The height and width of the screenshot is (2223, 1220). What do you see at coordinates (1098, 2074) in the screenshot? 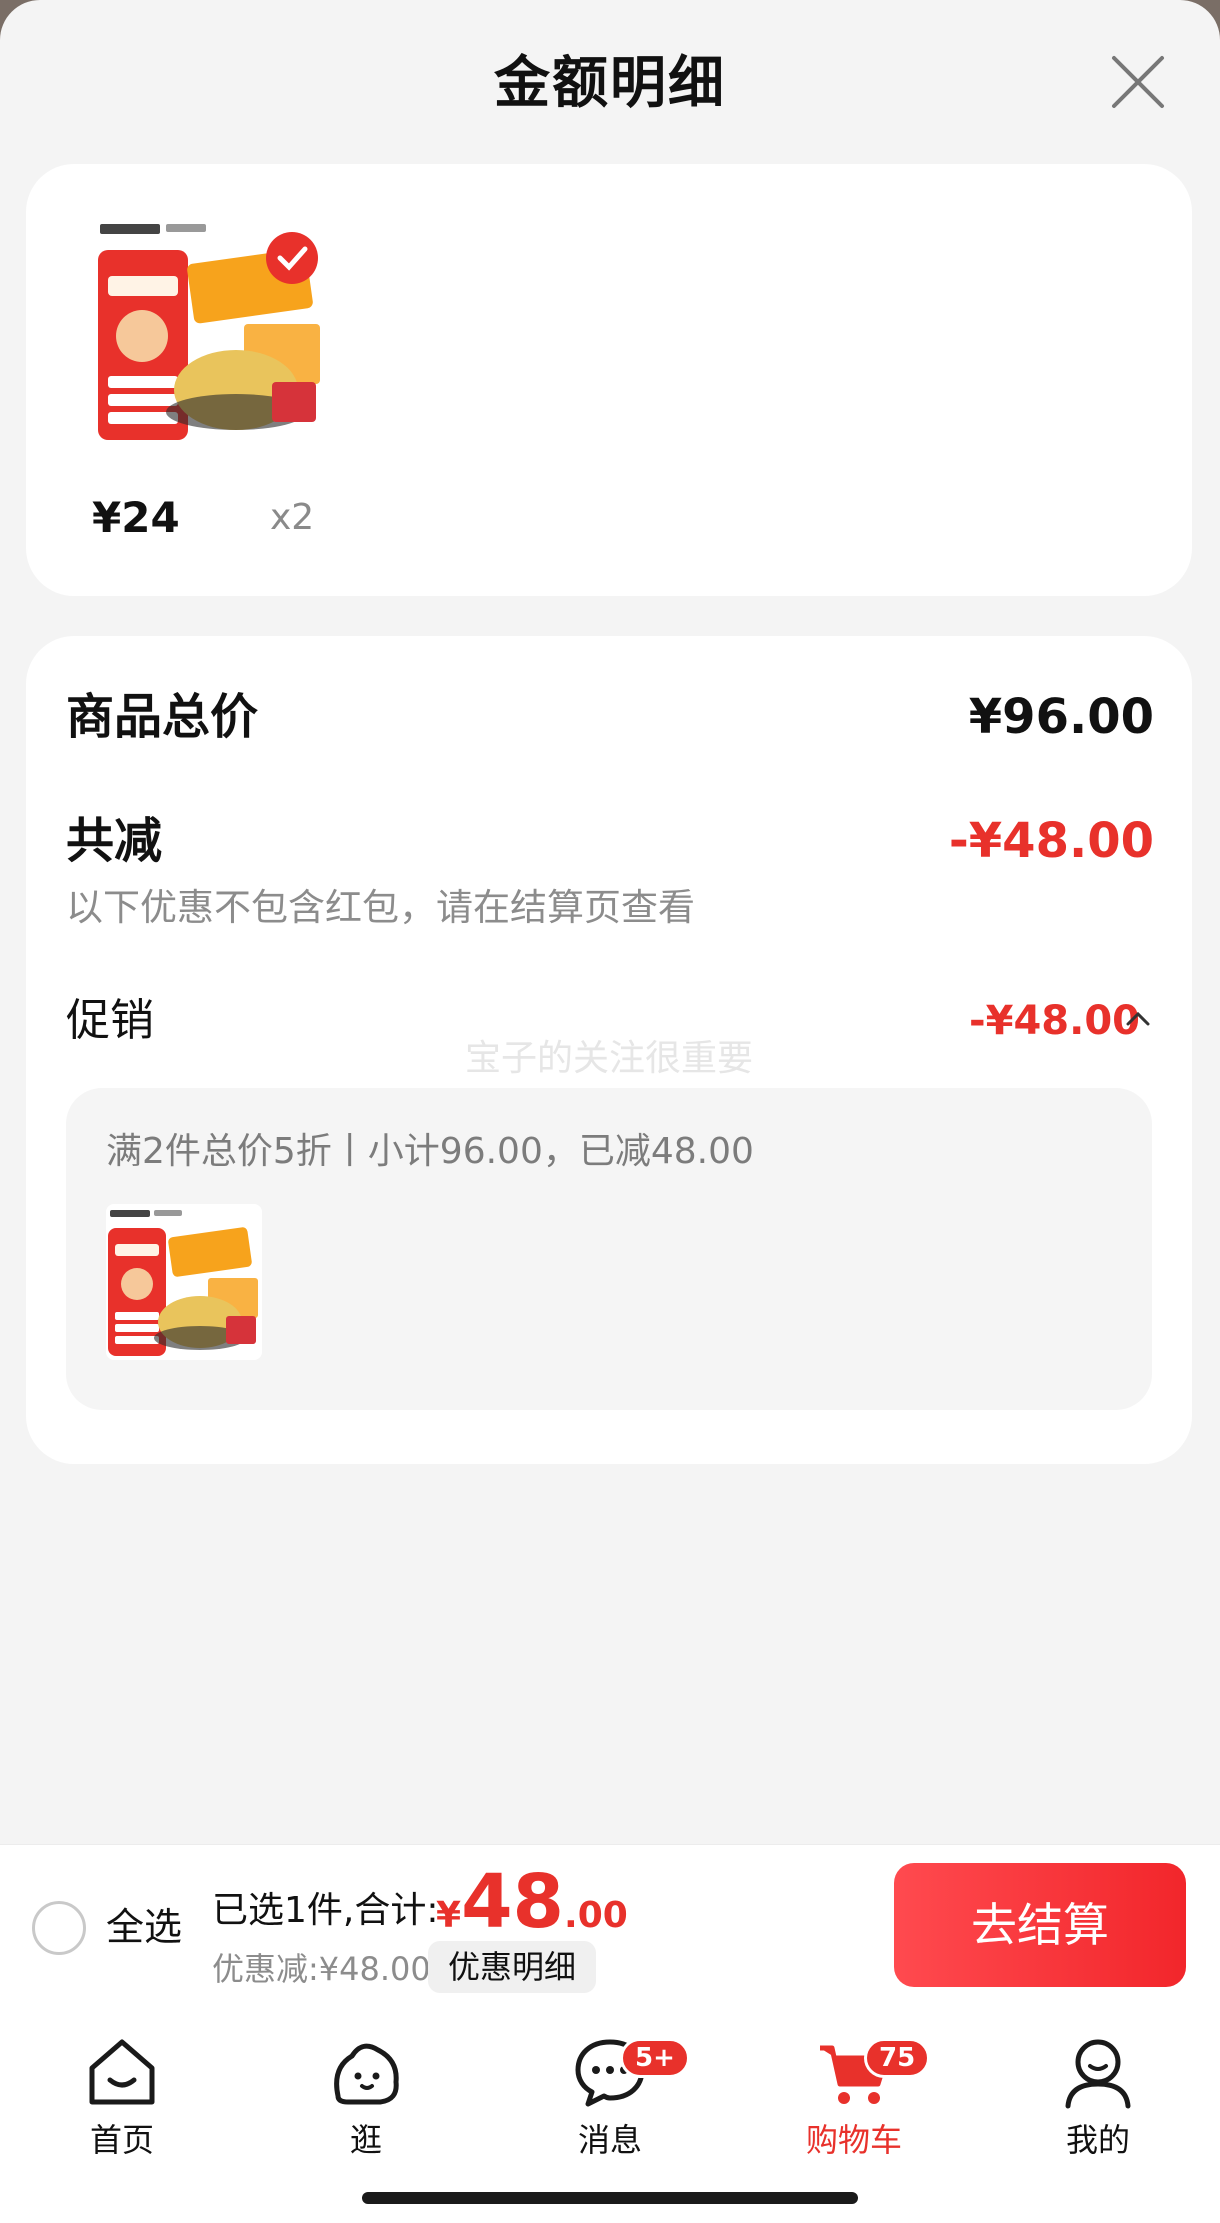
I see `profile-icon` at bounding box center [1098, 2074].